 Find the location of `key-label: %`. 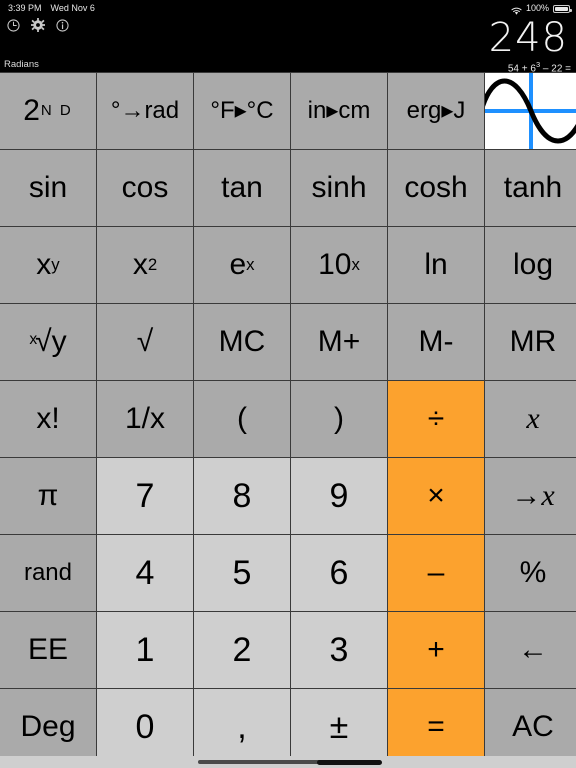

key-label: % is located at coordinates (533, 572).